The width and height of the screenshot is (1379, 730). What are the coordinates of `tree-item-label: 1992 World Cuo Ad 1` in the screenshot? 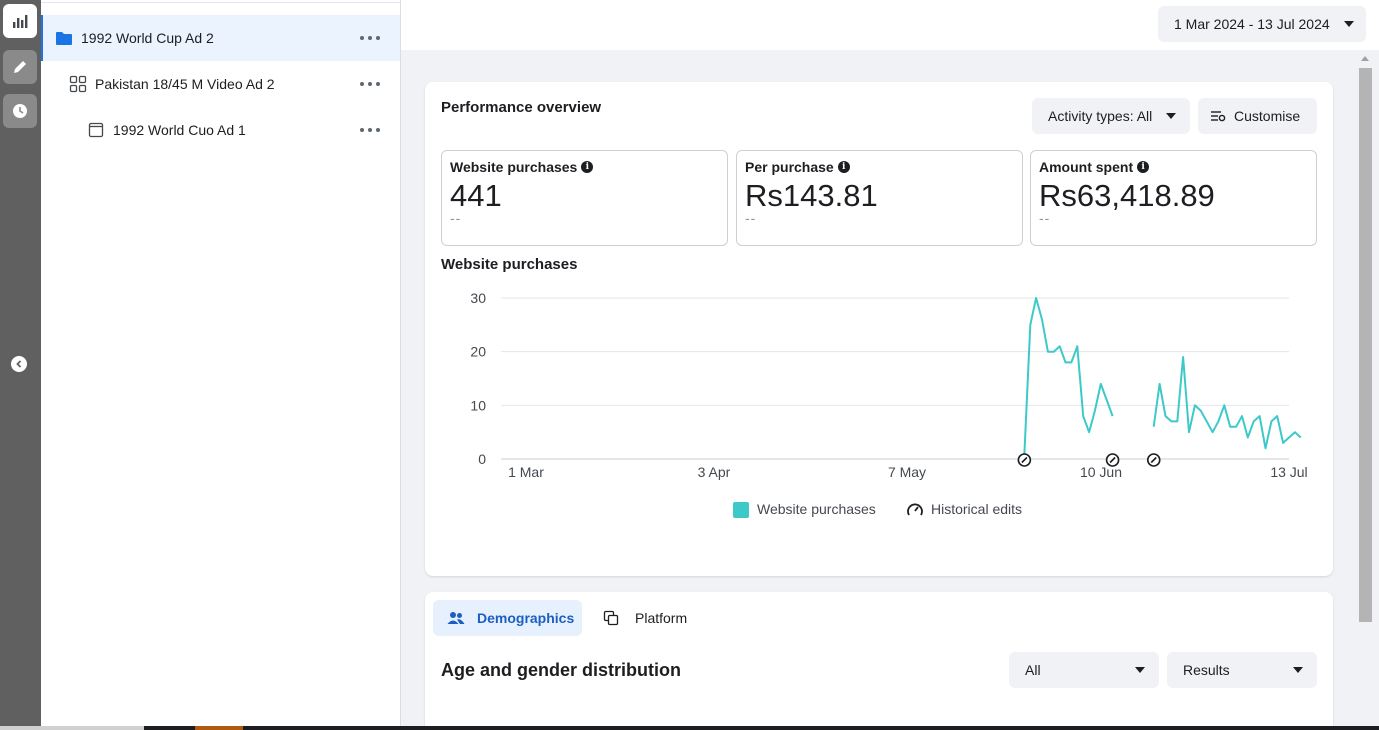 It's located at (179, 130).